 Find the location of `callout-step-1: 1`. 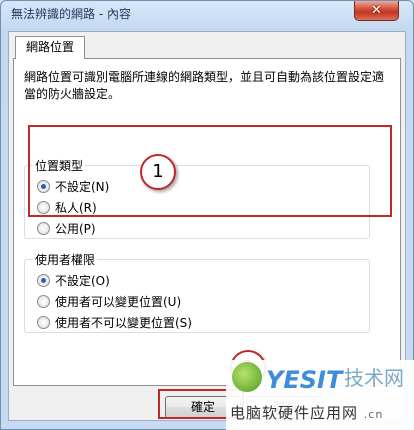

callout-step-1: 1 is located at coordinates (158, 172).